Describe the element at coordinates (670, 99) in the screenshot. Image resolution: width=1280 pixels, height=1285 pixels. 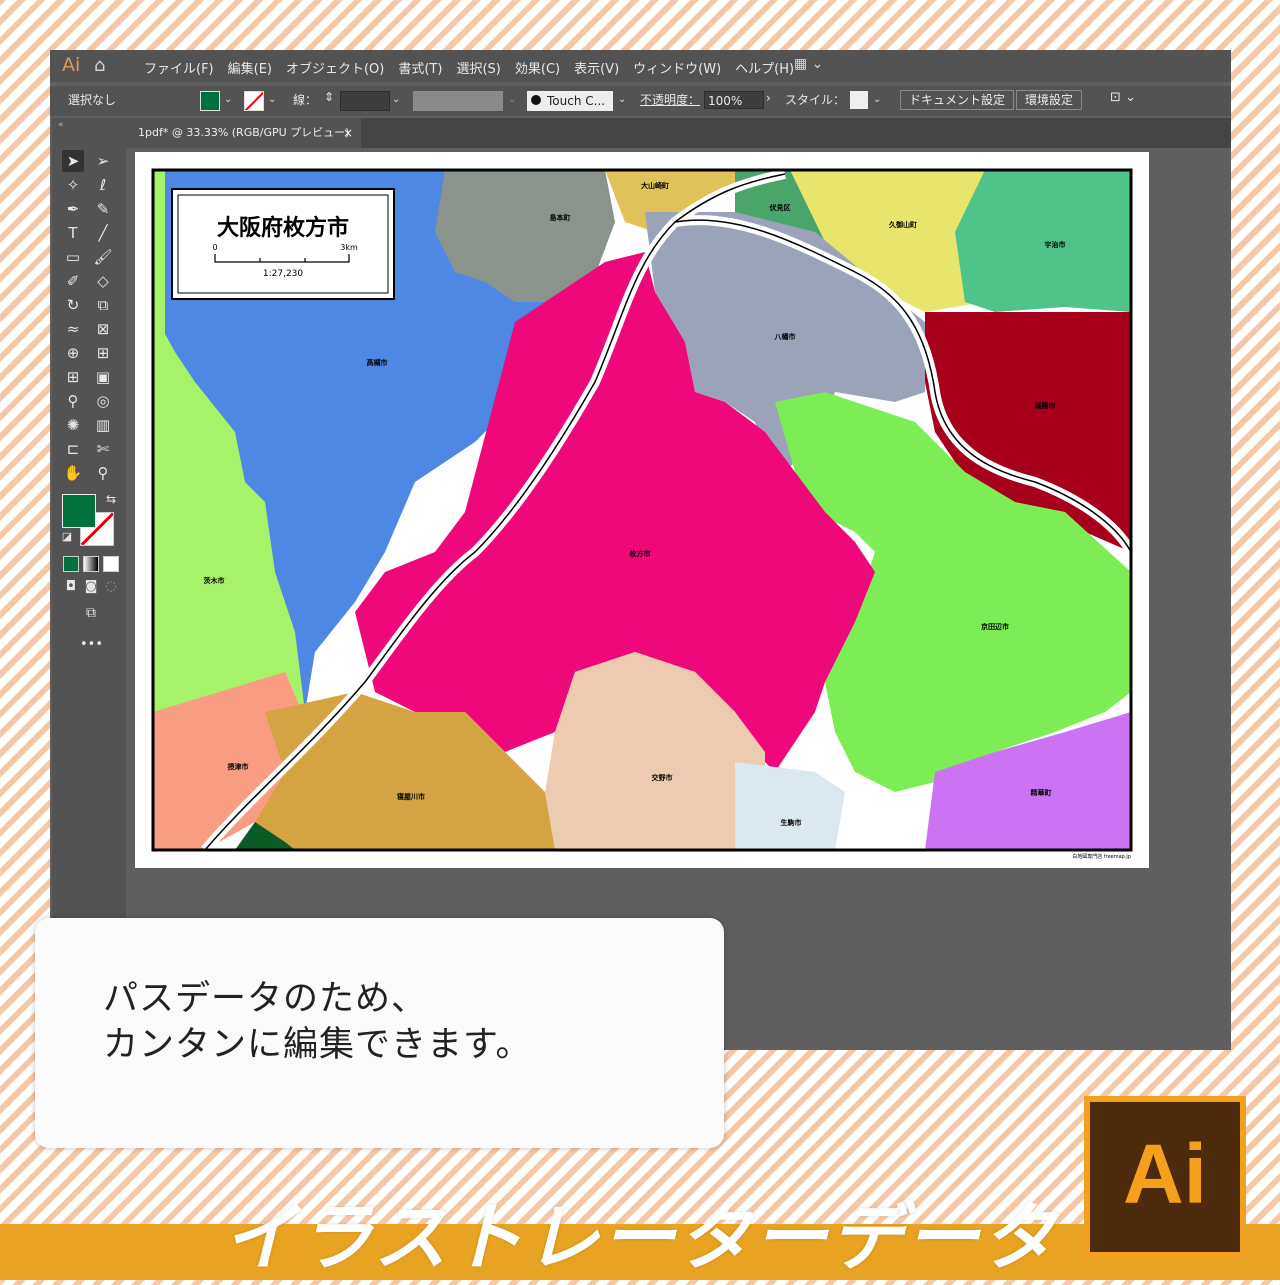
I see `opacity-label: 不透明度：` at that location.